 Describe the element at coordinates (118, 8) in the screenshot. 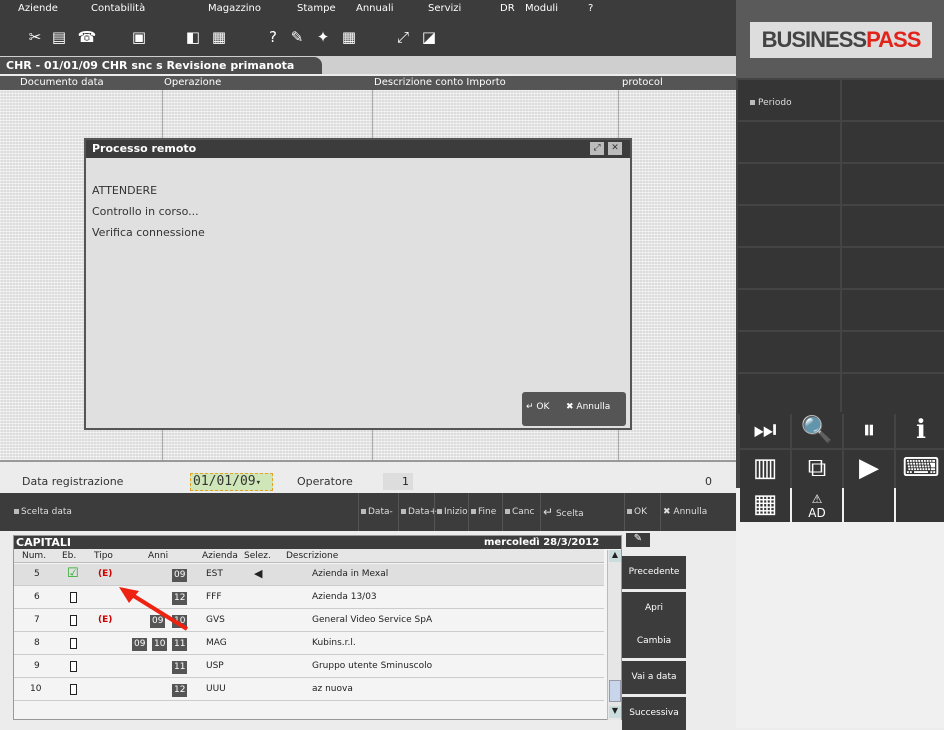

I see `menu-contabilita: Contabilità` at that location.